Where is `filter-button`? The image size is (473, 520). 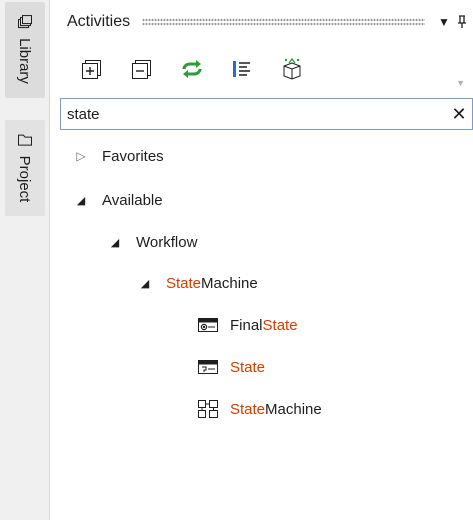 filter-button is located at coordinates (242, 69).